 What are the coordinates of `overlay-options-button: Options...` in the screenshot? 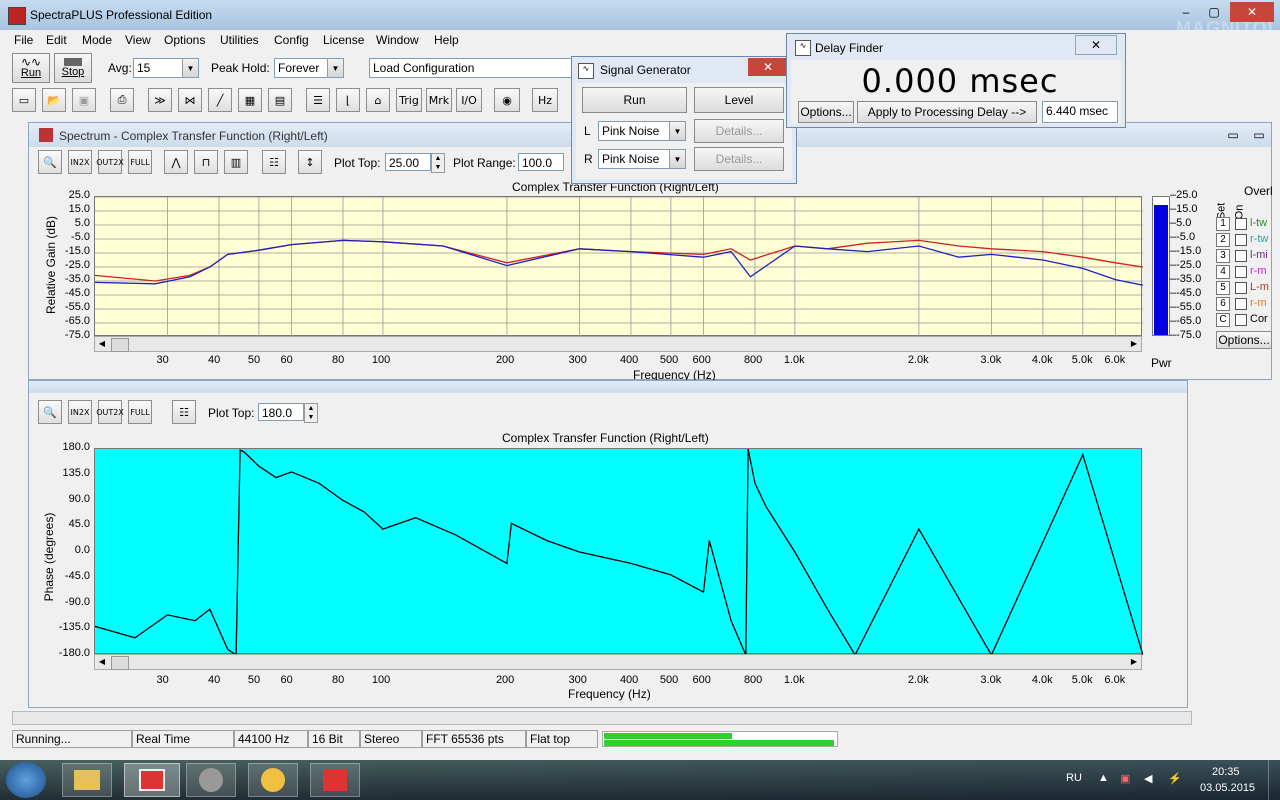 It's located at (1244, 340).